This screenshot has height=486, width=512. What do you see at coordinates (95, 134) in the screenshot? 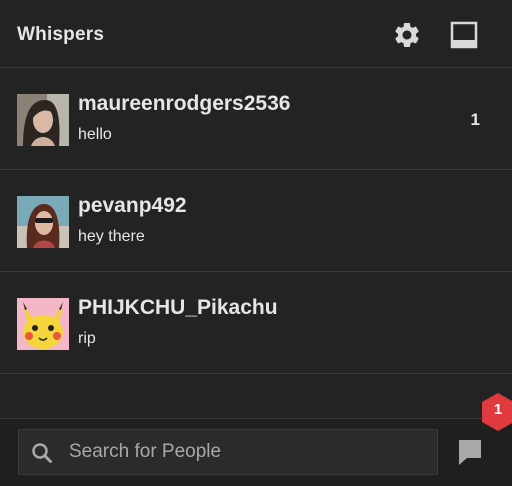
I see `thread-last-message: hello` at bounding box center [95, 134].